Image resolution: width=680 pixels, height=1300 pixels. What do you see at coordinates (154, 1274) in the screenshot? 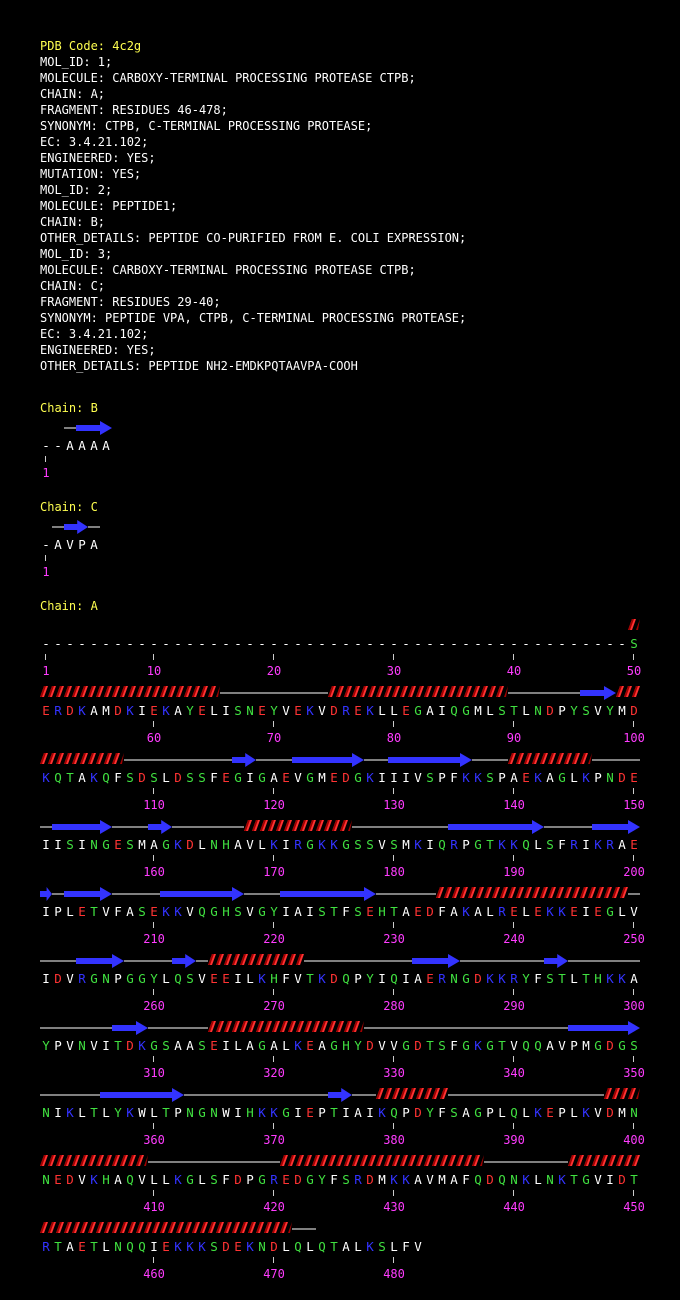
I see `position-number: 460` at bounding box center [154, 1274].